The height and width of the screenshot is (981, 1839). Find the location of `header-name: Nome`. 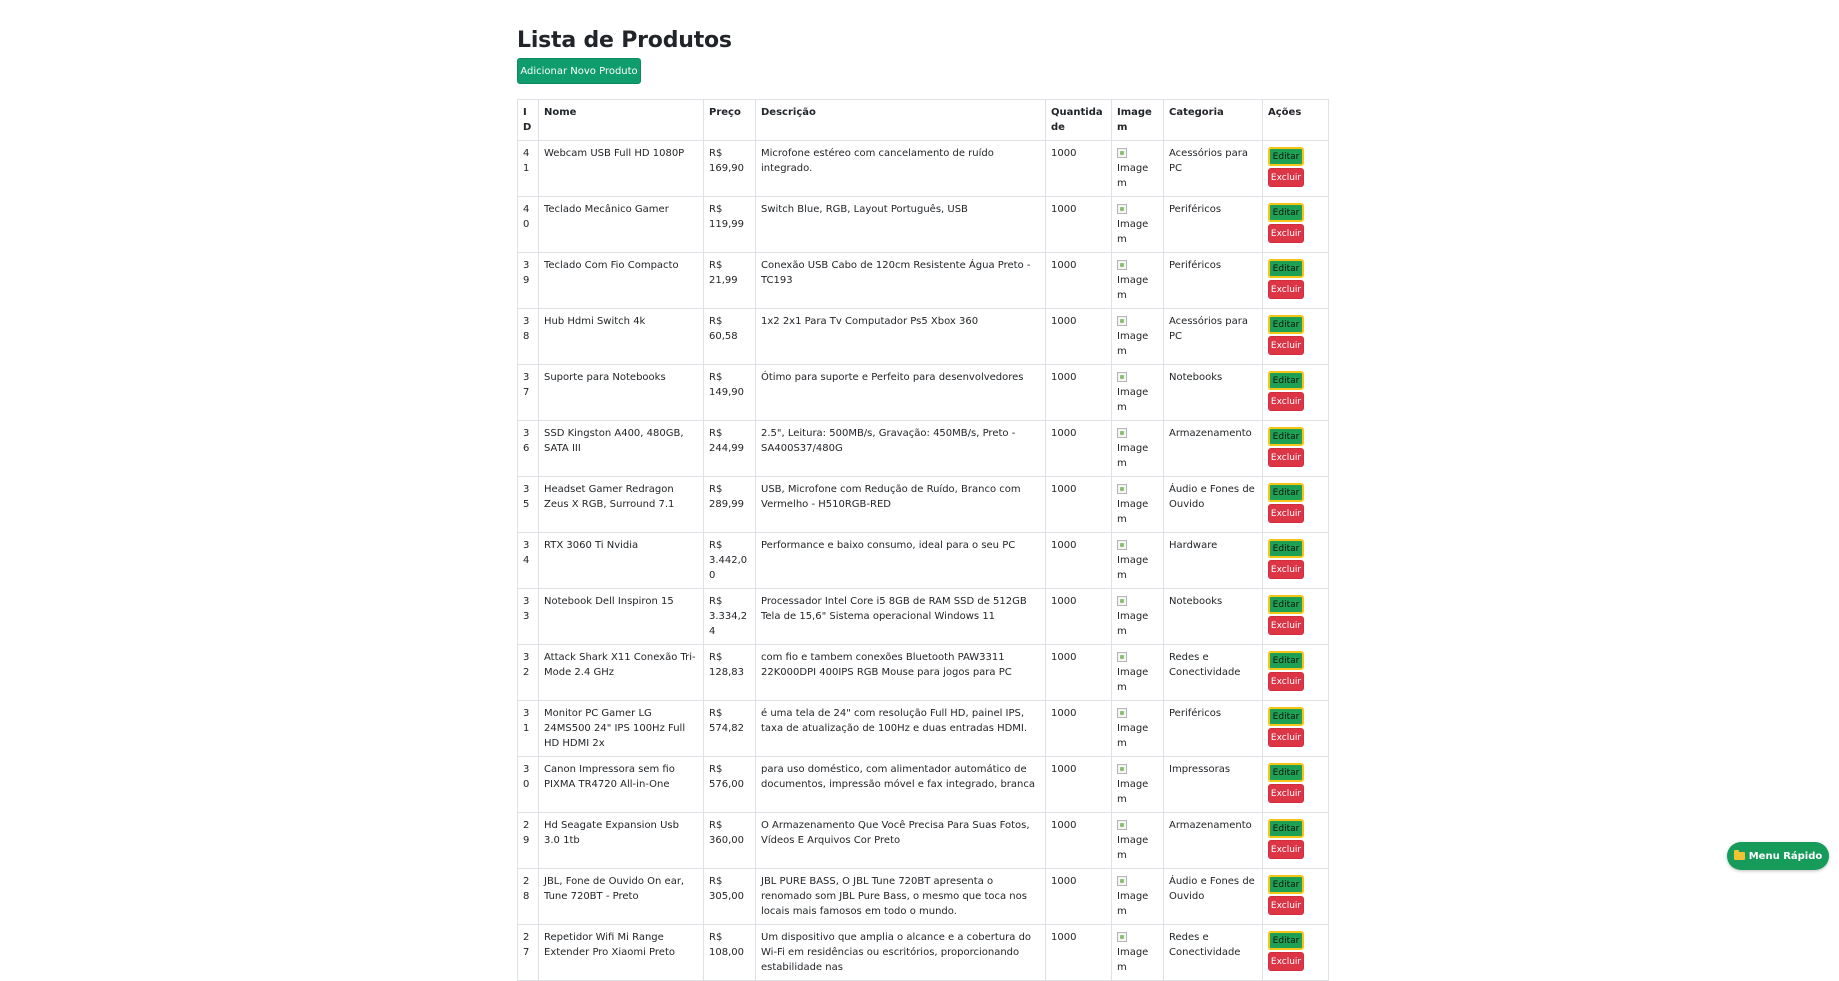

header-name: Nome is located at coordinates (621, 120).